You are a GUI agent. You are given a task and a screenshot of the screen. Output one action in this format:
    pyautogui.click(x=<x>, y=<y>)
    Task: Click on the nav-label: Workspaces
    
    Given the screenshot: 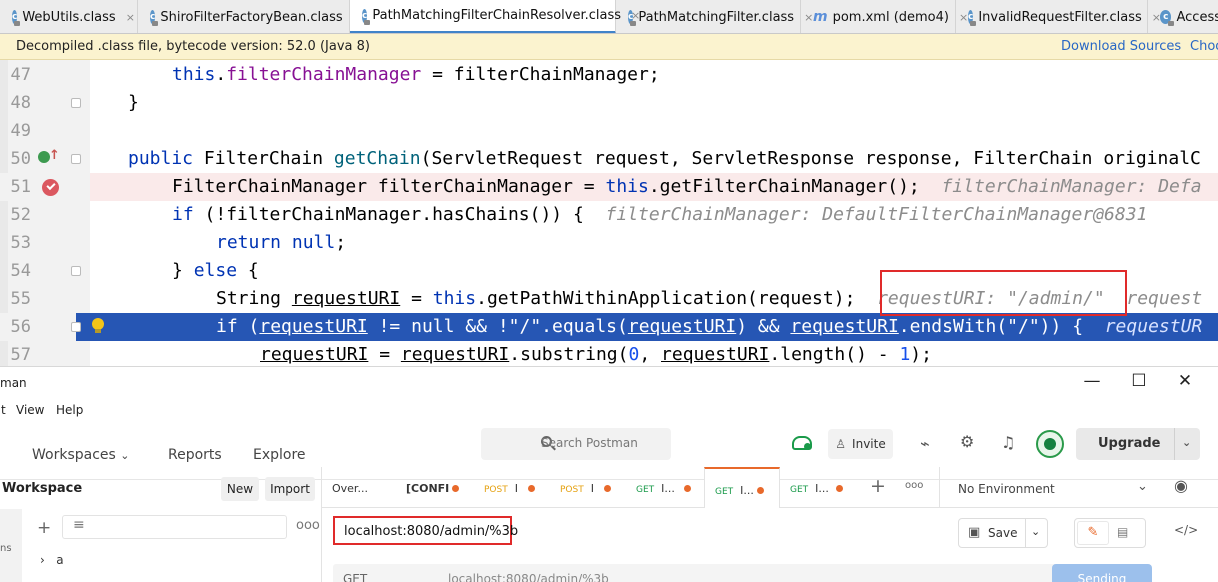 What is the action you would take?
    pyautogui.click(x=74, y=455)
    